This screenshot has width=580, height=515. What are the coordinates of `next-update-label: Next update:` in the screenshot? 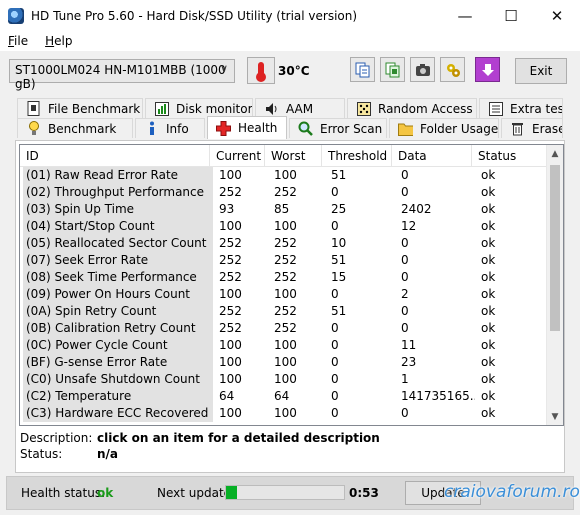 It's located at (196, 493).